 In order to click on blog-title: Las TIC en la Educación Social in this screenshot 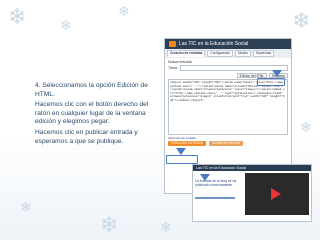, I will do `click(214, 44)`.